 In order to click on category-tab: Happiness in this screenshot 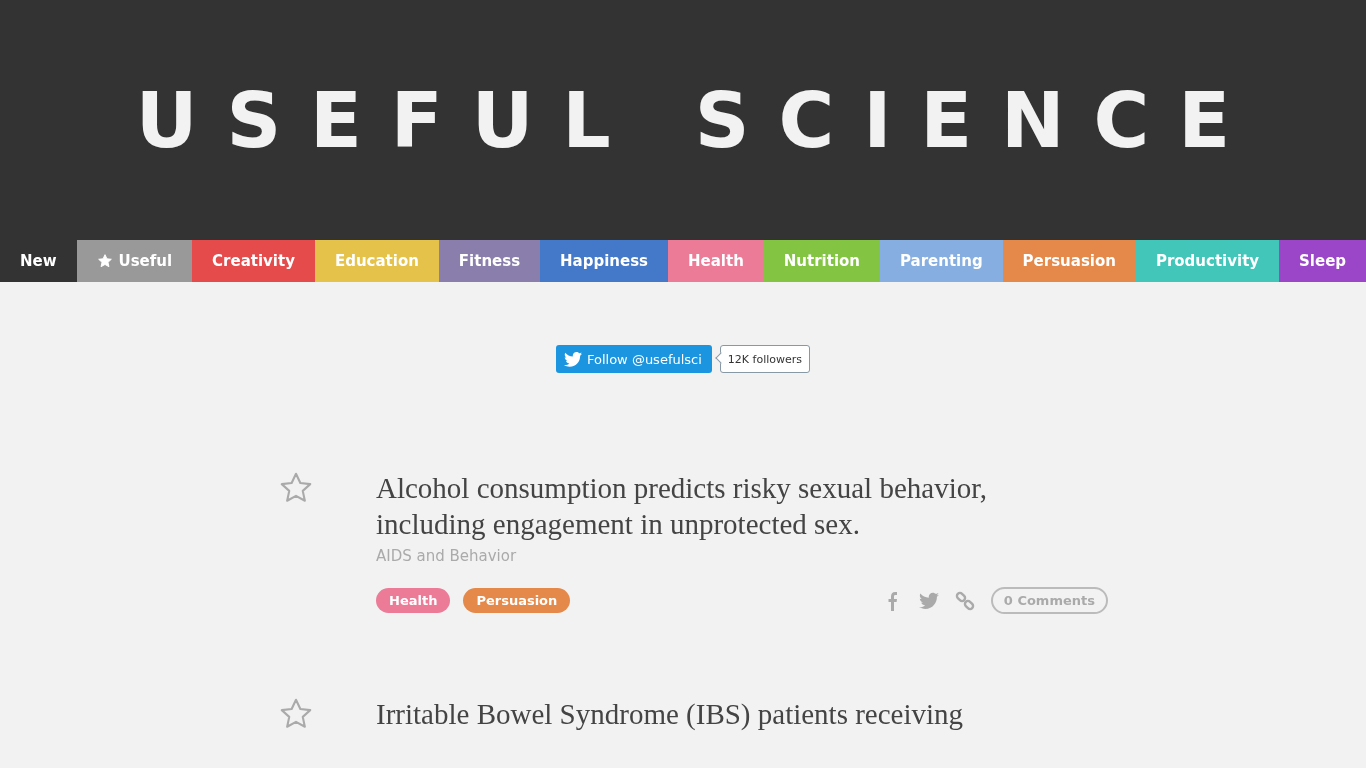, I will do `click(604, 261)`.